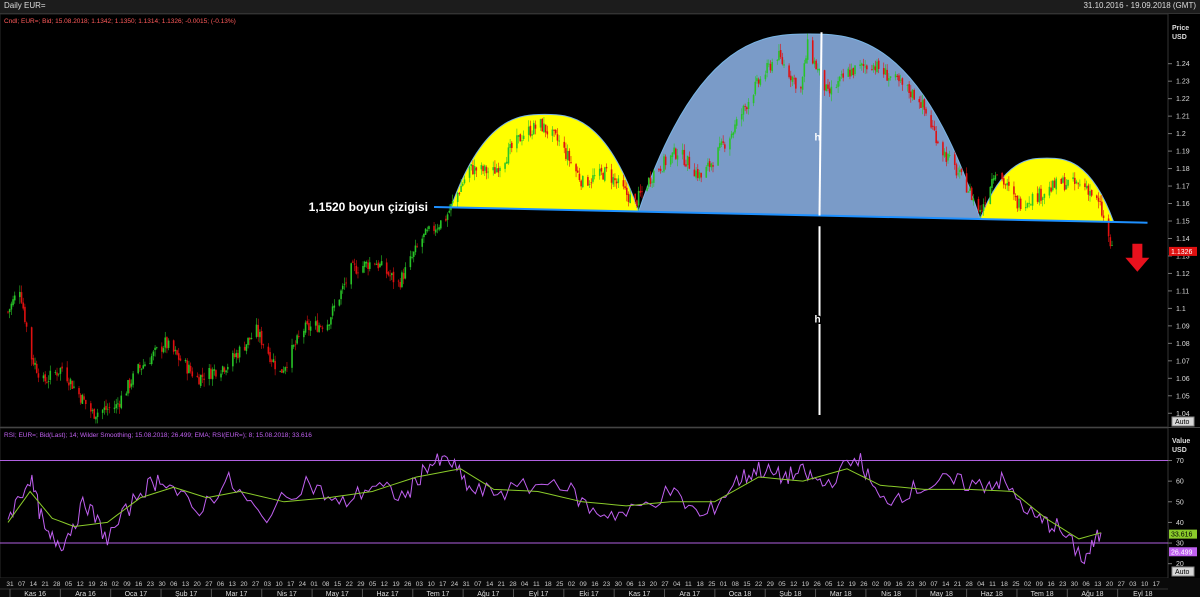 The image size is (1200, 597). What do you see at coordinates (841, 594) in the screenshot?
I see `x-month-label: Mar 18` at bounding box center [841, 594].